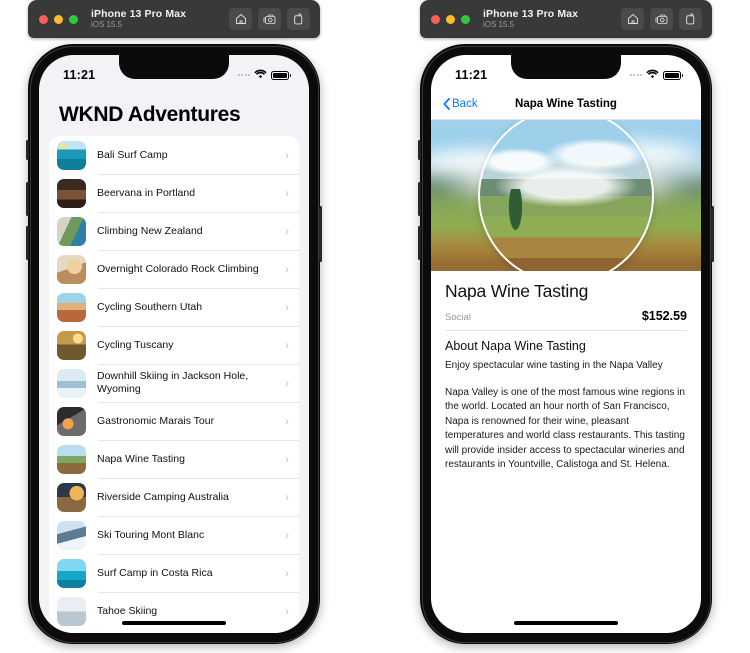  Describe the element at coordinates (673, 75) in the screenshot. I see `battery-icon` at that location.